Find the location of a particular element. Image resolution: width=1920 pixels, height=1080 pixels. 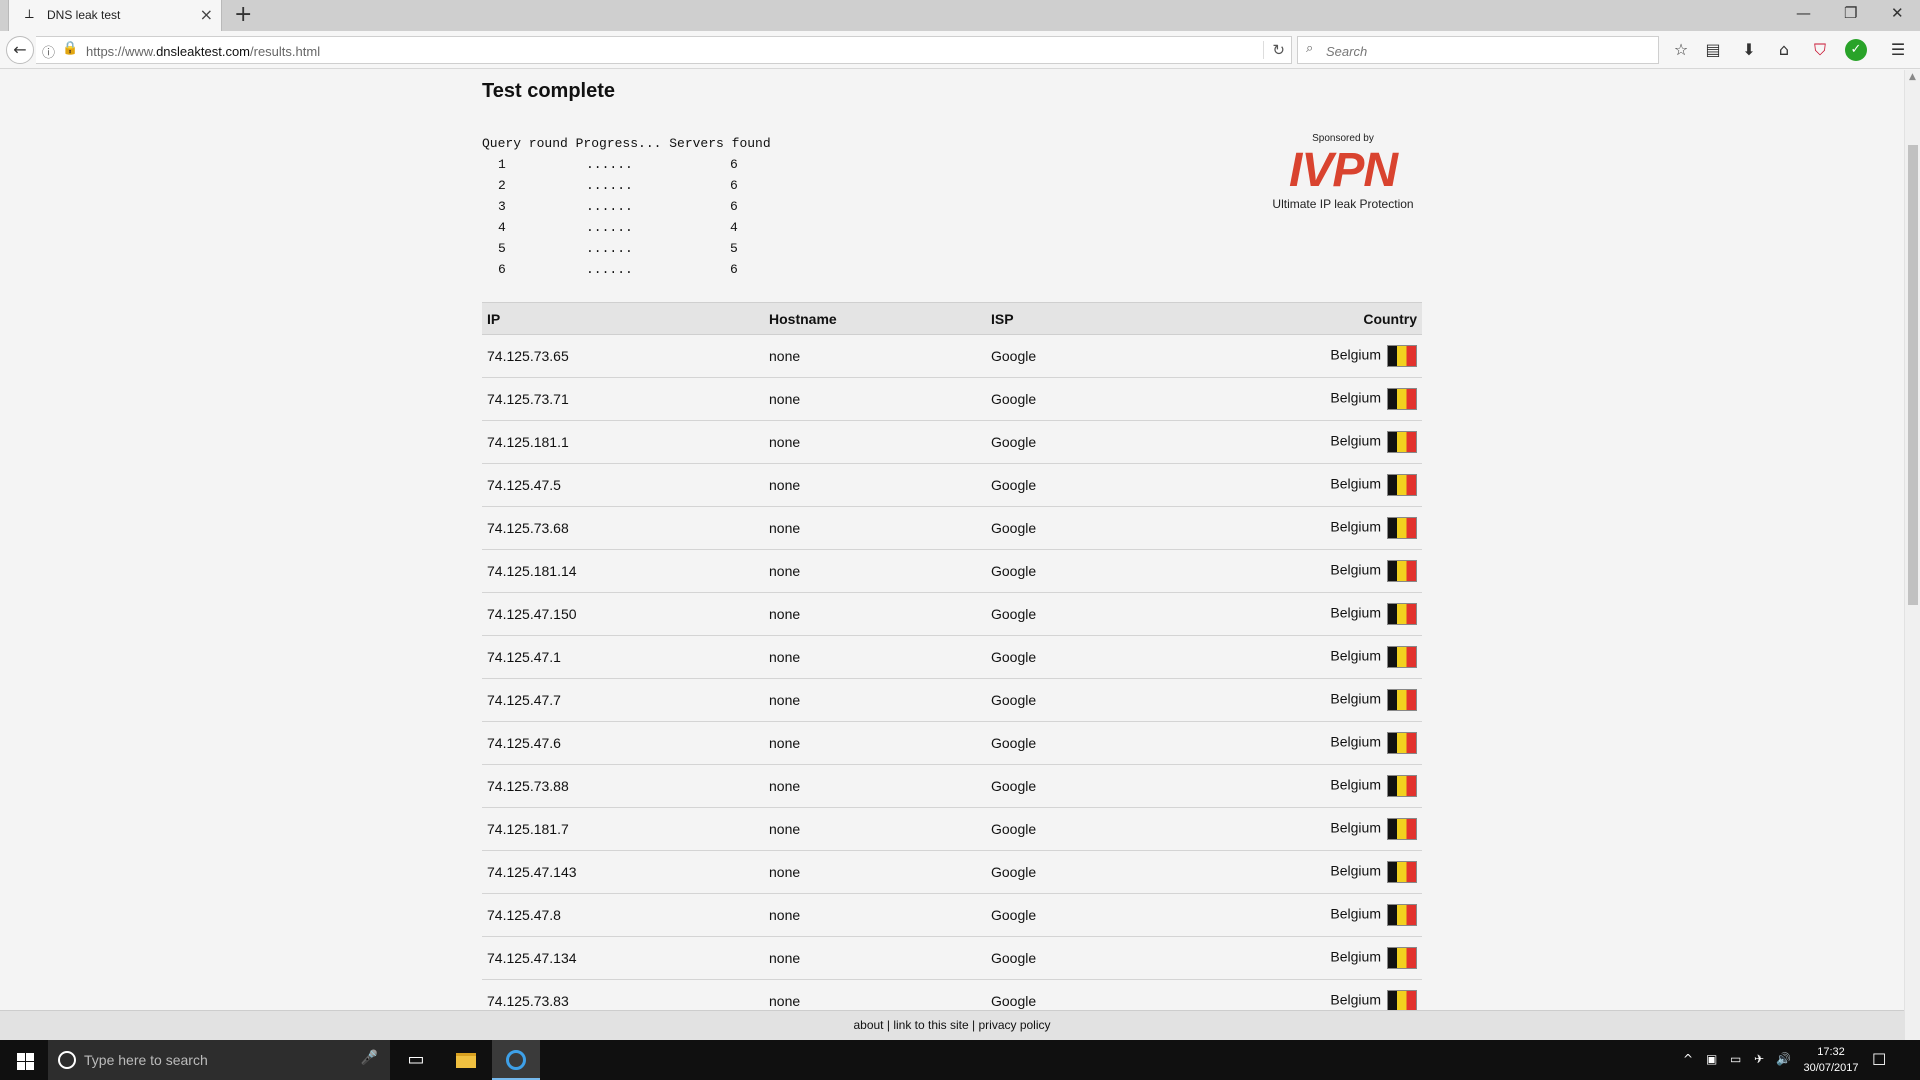

tray-overflow-icon: ^ is located at coordinates (1688, 1059).